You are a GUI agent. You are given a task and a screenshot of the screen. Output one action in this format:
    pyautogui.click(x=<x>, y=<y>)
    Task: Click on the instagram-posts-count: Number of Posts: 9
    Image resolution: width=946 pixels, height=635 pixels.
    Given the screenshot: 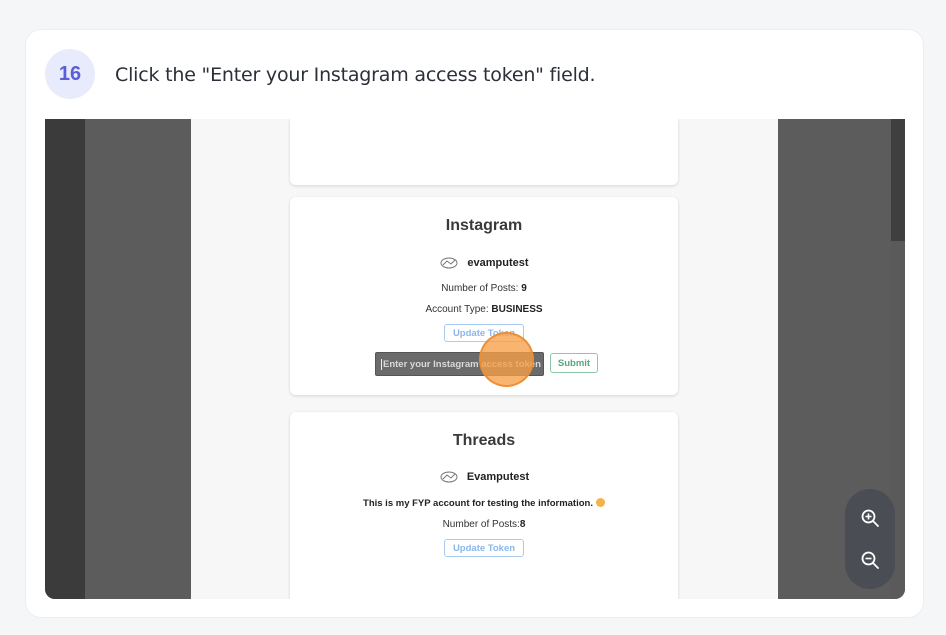 What is the action you would take?
    pyautogui.click(x=484, y=288)
    